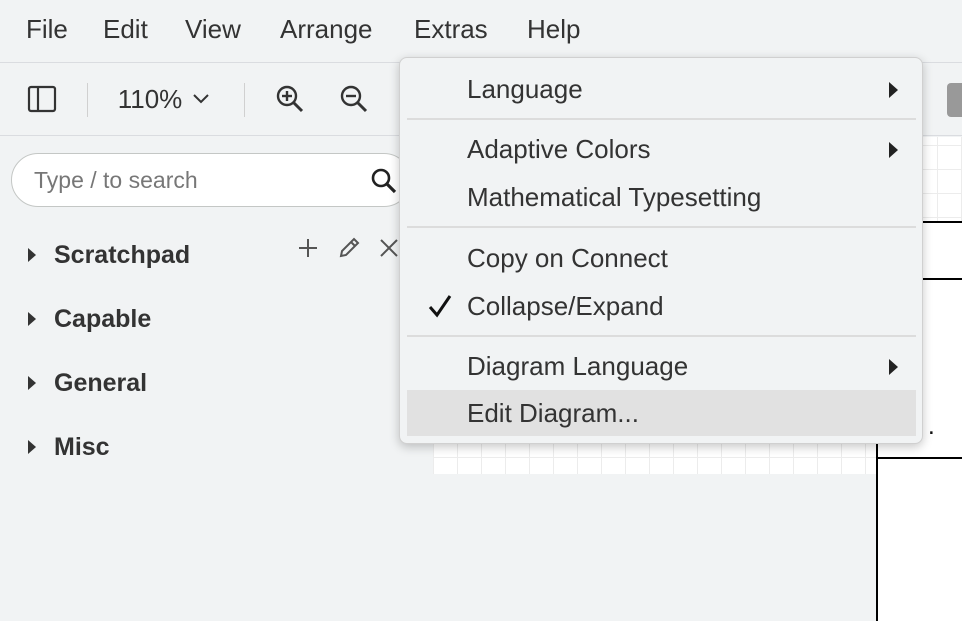 Image resolution: width=962 pixels, height=621 pixels. I want to click on chevron-down-icon, so click(201, 99).